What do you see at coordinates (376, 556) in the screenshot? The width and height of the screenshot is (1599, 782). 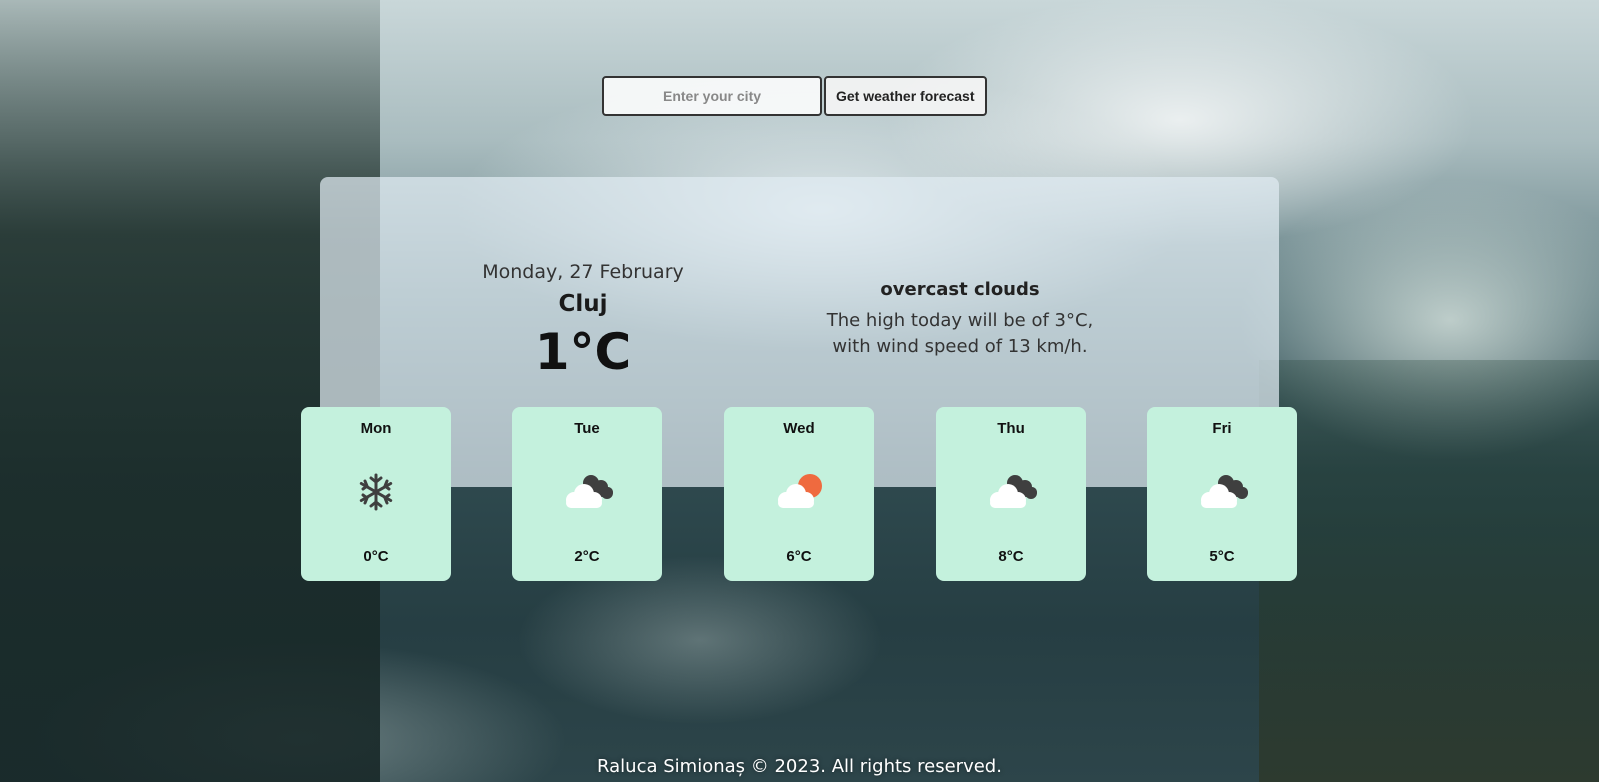 I see `forecast-temperature: 0°C` at bounding box center [376, 556].